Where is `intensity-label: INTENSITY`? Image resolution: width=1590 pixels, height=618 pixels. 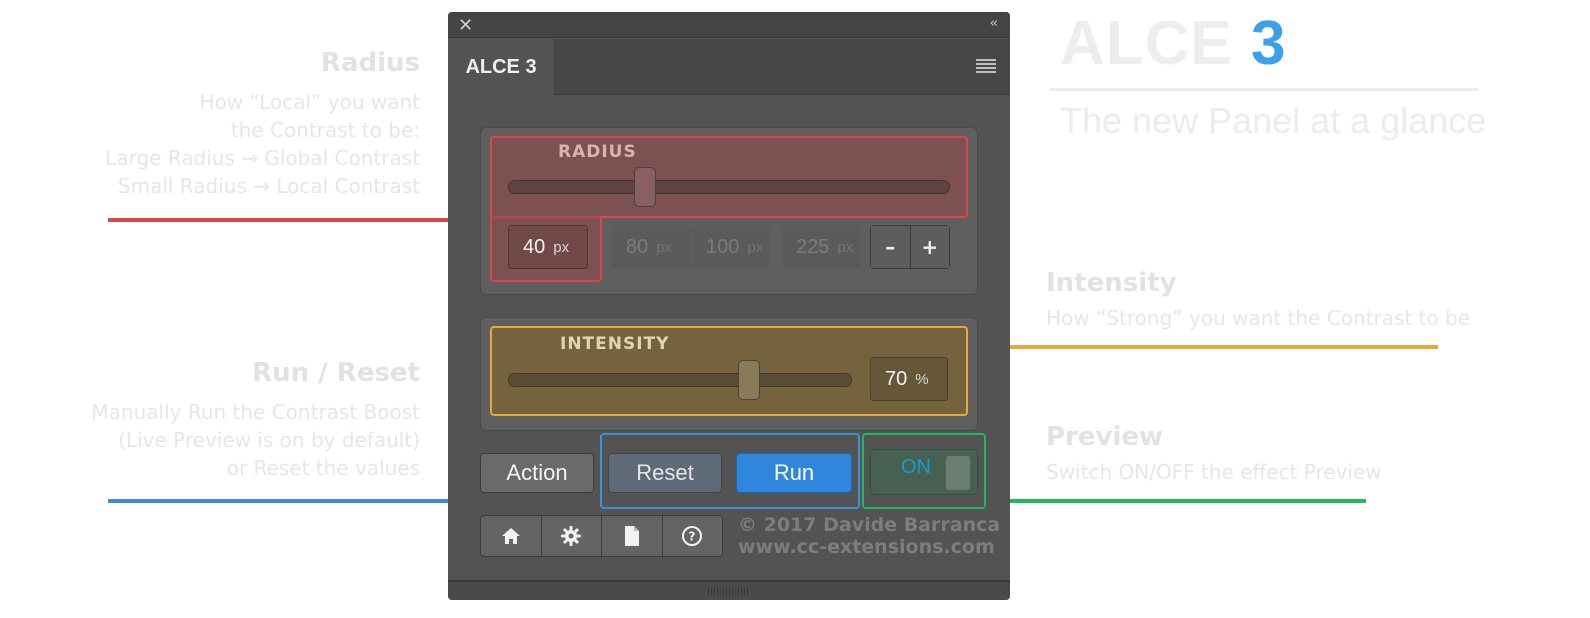
intensity-label: INTENSITY is located at coordinates (615, 344).